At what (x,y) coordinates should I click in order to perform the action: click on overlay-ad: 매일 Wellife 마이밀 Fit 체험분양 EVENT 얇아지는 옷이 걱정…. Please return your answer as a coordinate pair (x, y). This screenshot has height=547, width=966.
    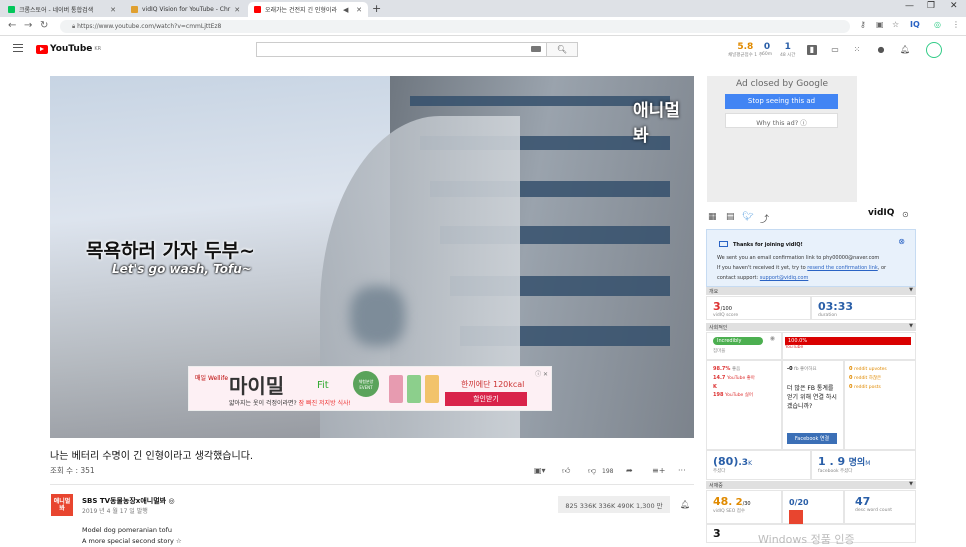
    Looking at the image, I should click on (370, 388).